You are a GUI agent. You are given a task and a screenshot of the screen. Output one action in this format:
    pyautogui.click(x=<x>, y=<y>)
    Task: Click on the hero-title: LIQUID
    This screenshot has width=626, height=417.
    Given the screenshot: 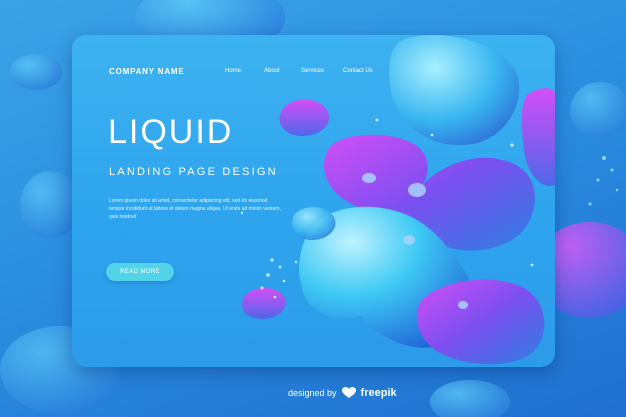 What is the action you would take?
    pyautogui.click(x=171, y=132)
    